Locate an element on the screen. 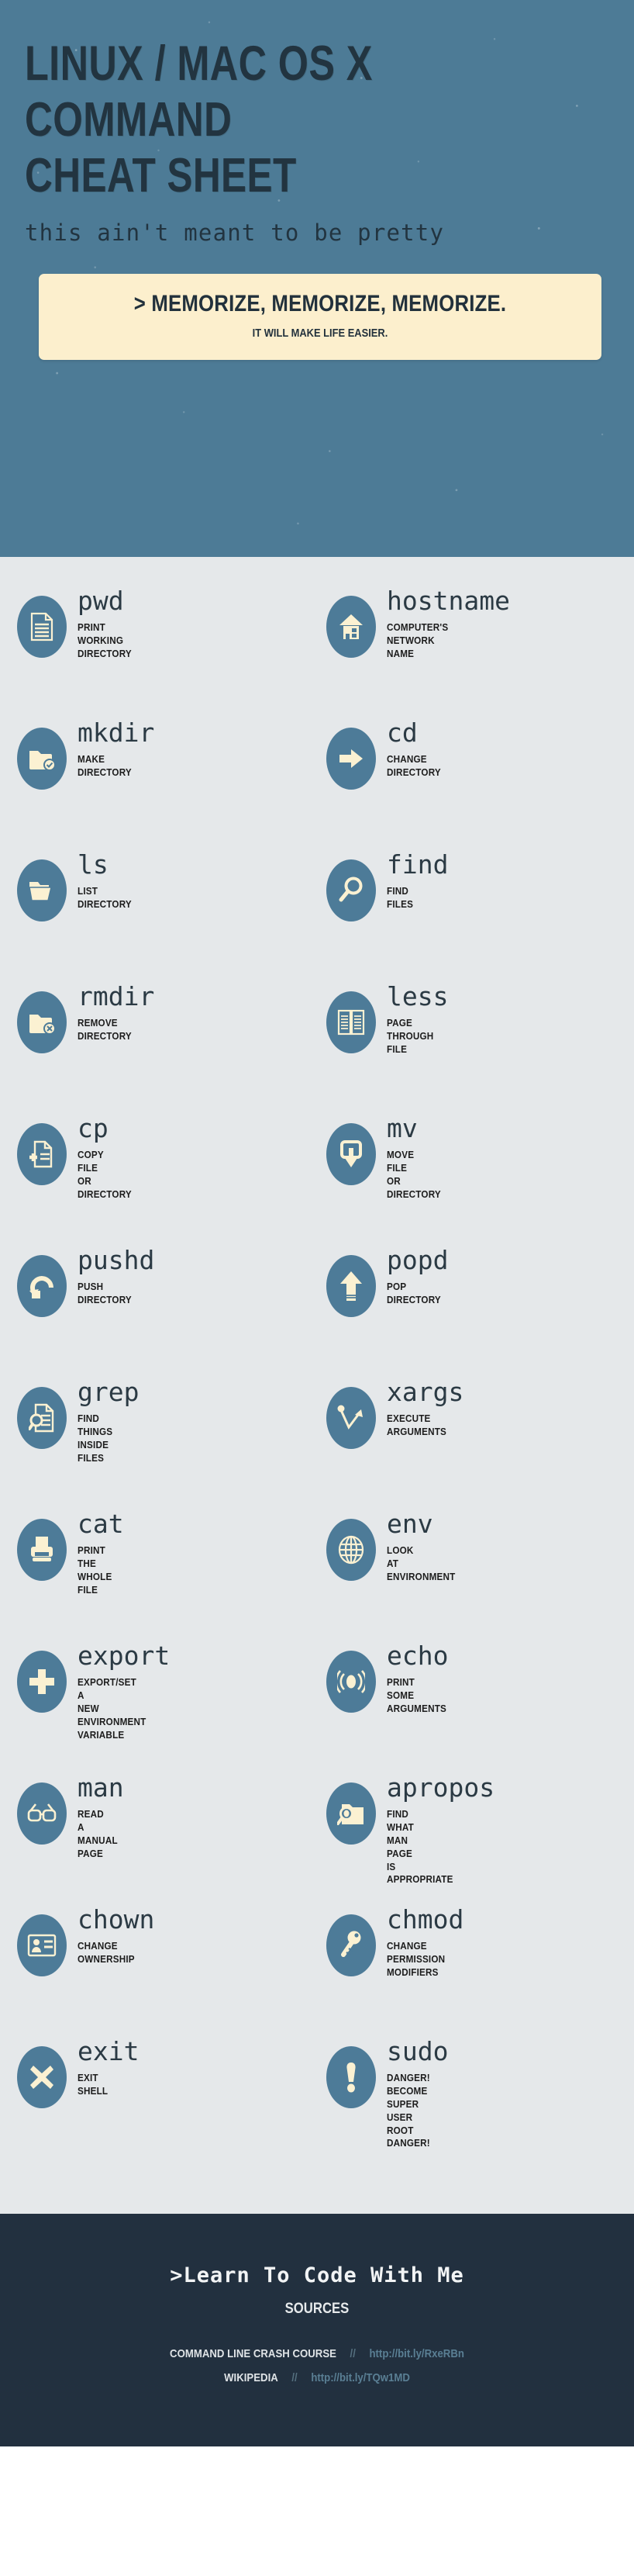 Image resolution: width=634 pixels, height=2576 pixels. command-description: MOVE FILE OR DIRECTORY is located at coordinates (414, 1175).